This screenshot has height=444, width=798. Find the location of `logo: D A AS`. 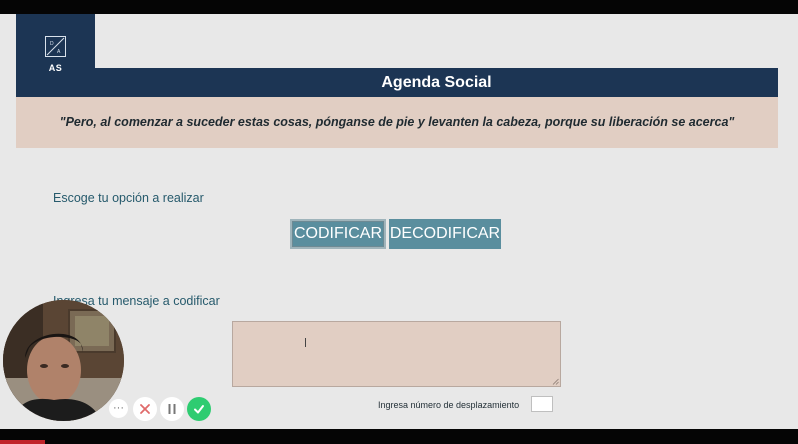

logo: D A AS is located at coordinates (55, 55).